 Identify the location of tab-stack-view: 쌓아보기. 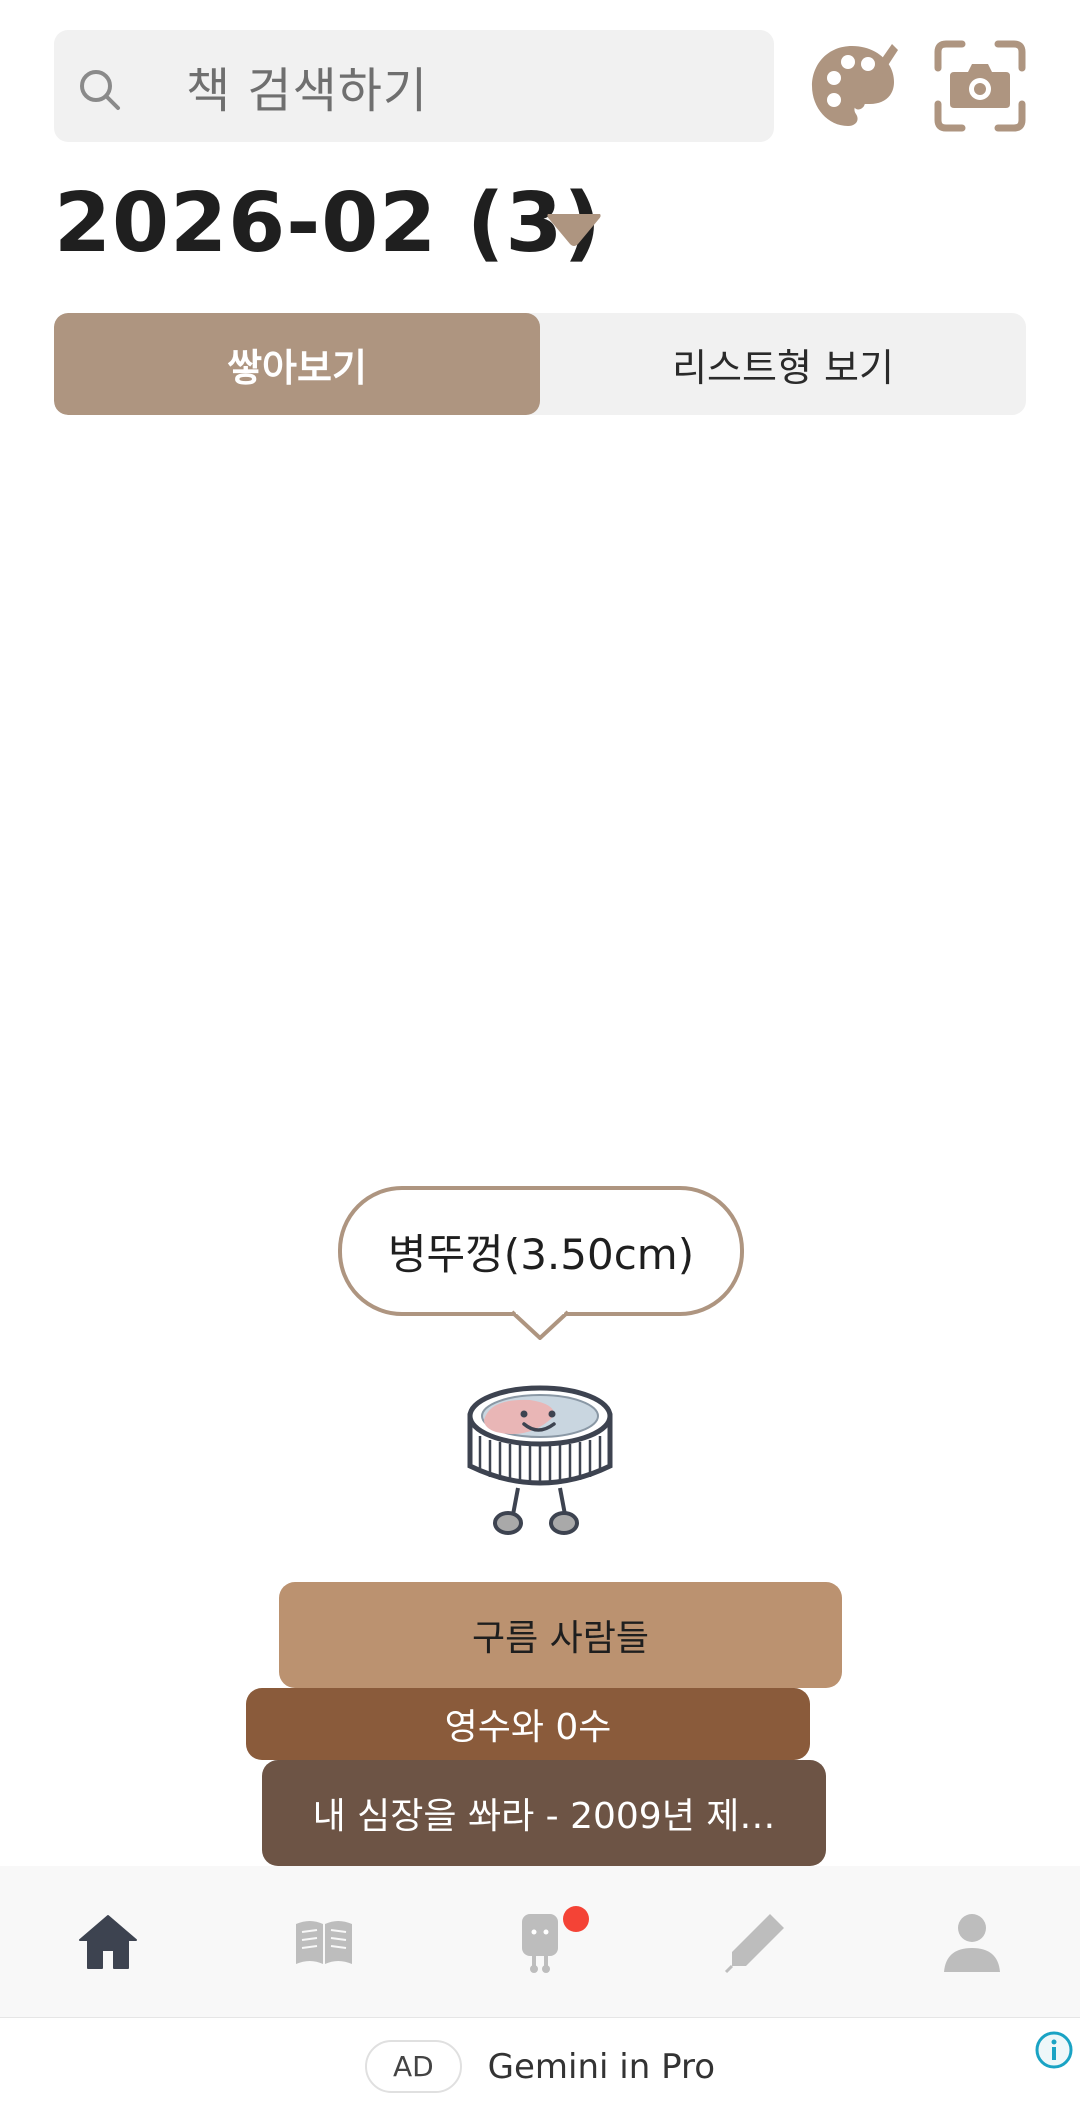
(297, 364).